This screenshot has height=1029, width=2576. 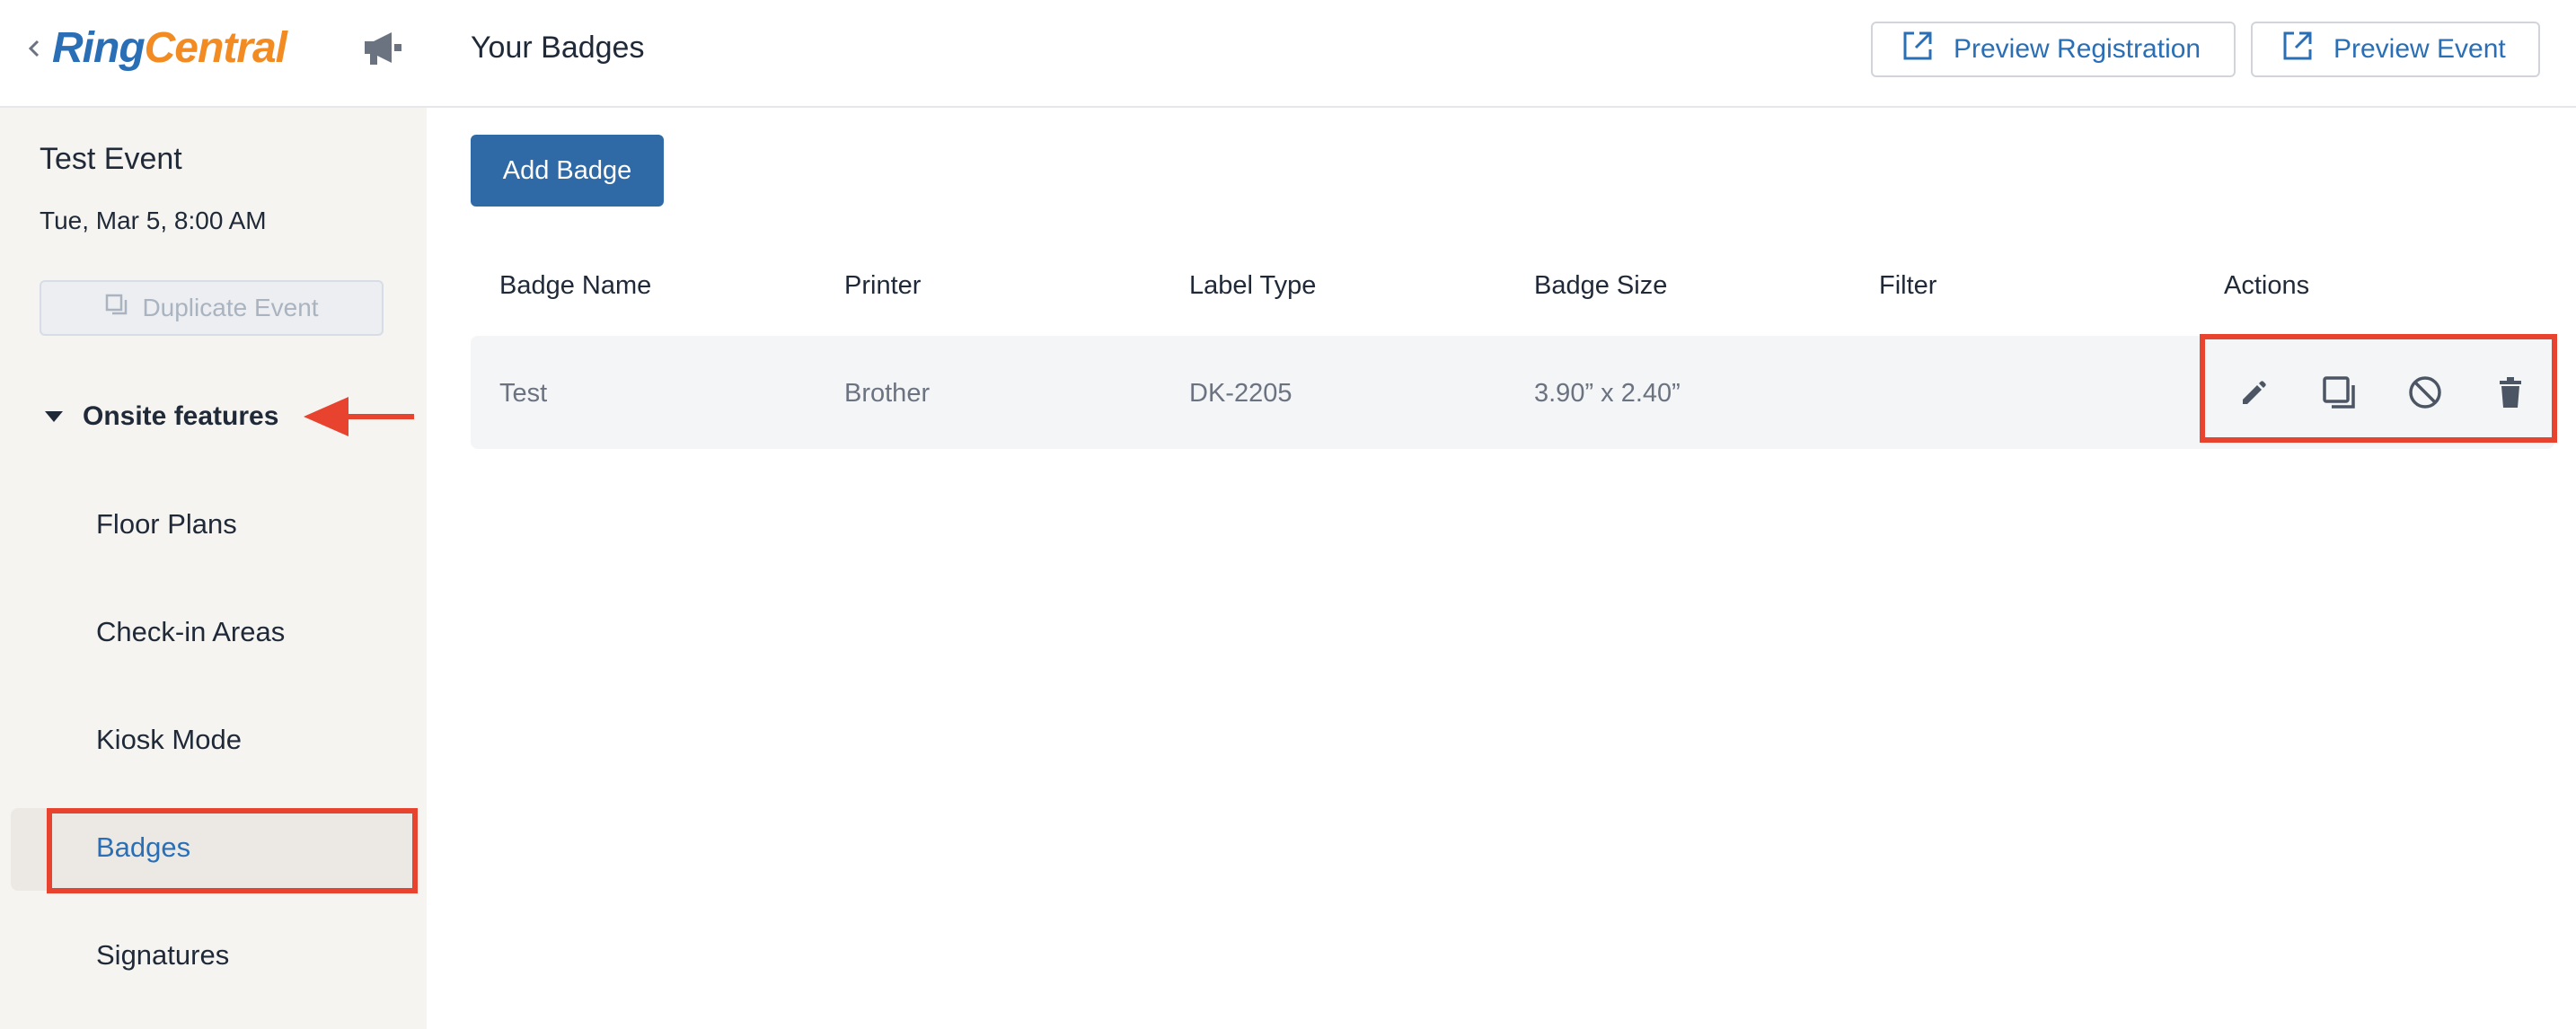 What do you see at coordinates (111, 159) in the screenshot?
I see `event-title: Test Event` at bounding box center [111, 159].